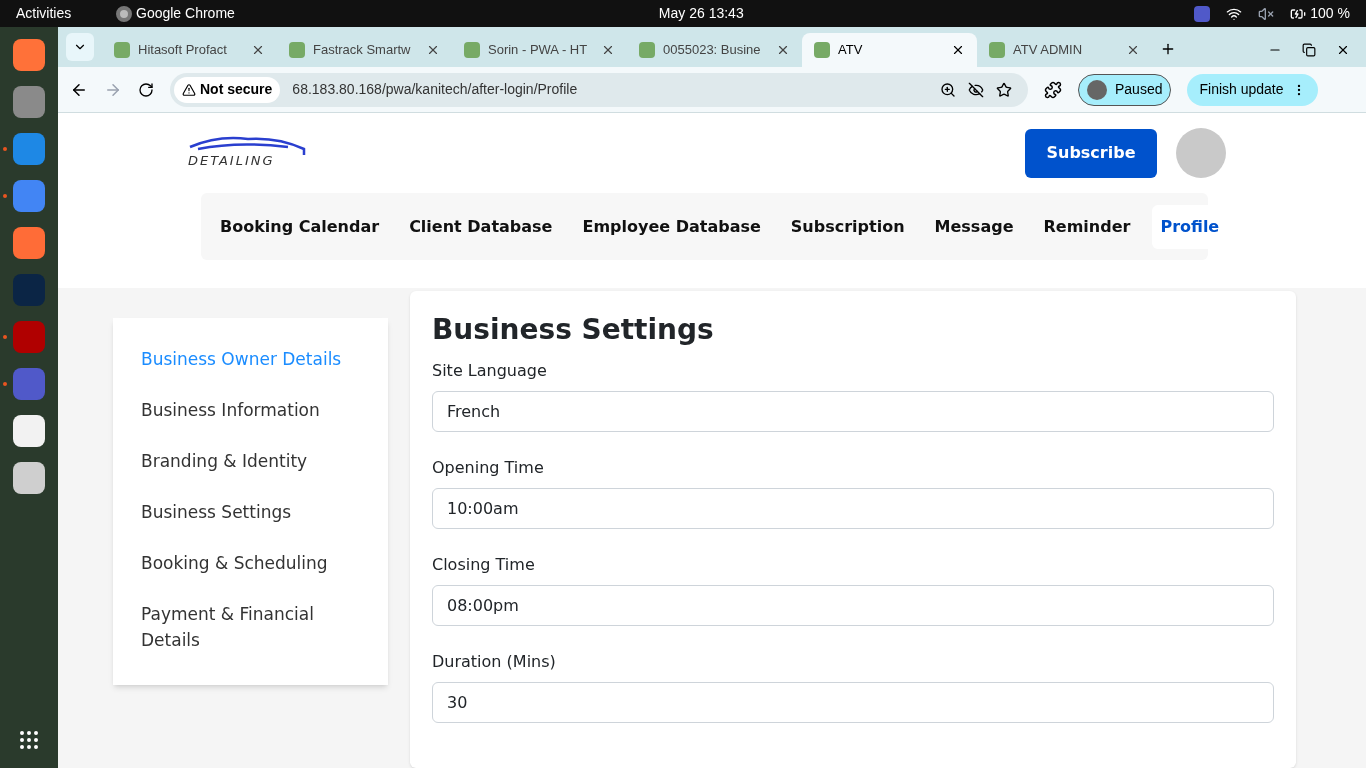 This screenshot has height=768, width=1366. I want to click on browser-tab: Fastrack Smartw, so click(364, 50).